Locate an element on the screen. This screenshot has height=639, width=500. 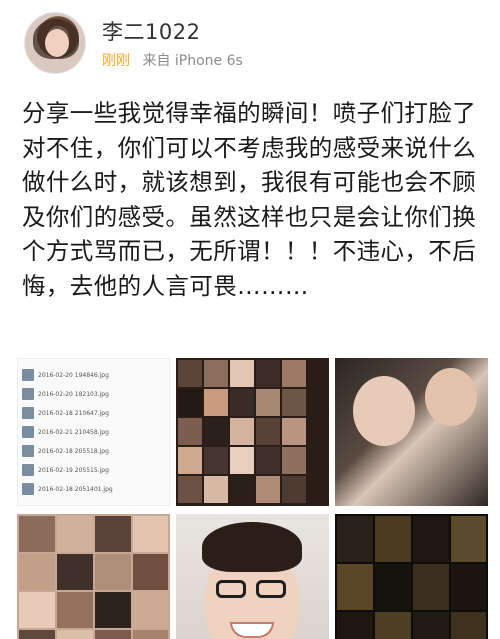
file-row: 2016-02-18 210647.jpg is located at coordinates (94, 413).